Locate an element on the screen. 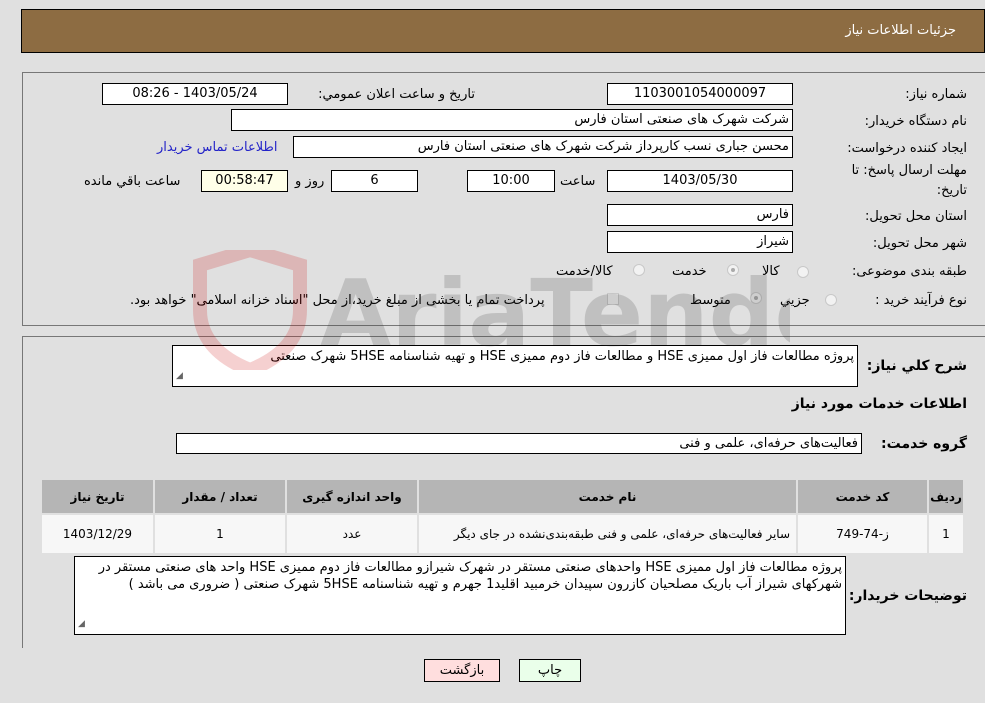  page-header: جزئیات اطلاعات نیاز is located at coordinates (503, 31).